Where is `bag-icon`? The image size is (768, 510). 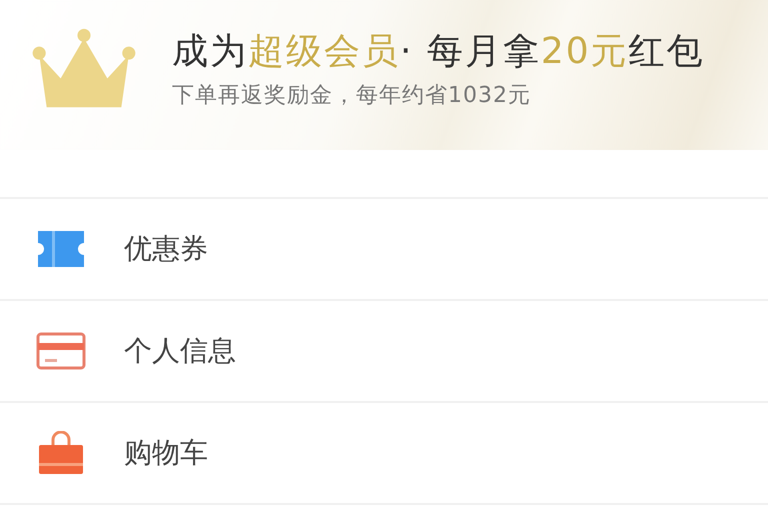 bag-icon is located at coordinates (61, 453).